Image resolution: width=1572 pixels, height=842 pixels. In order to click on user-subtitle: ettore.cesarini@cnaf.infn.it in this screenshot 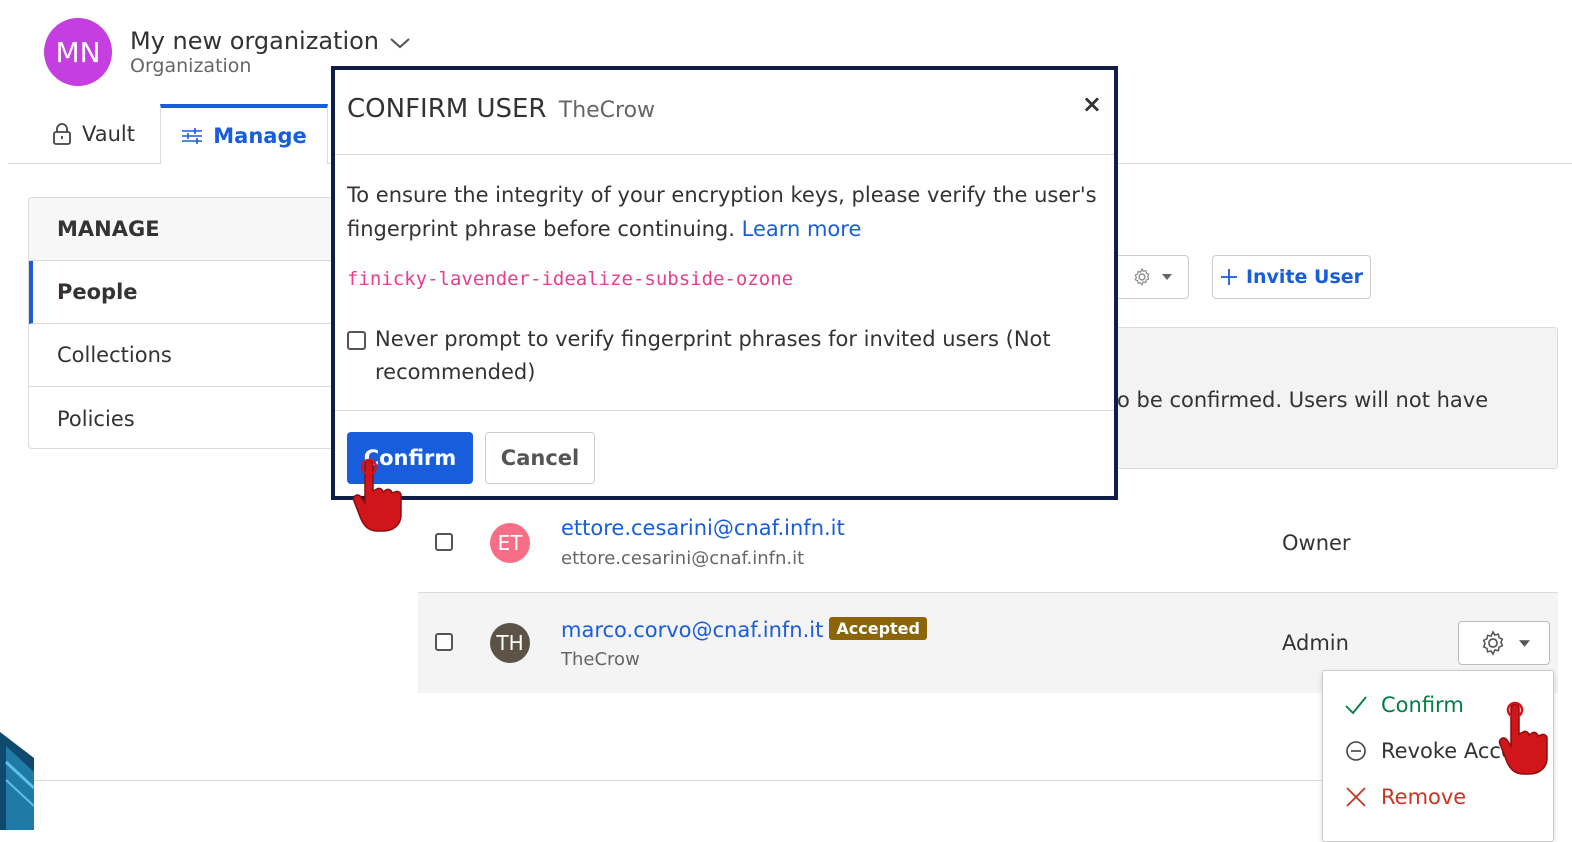, I will do `click(683, 558)`.